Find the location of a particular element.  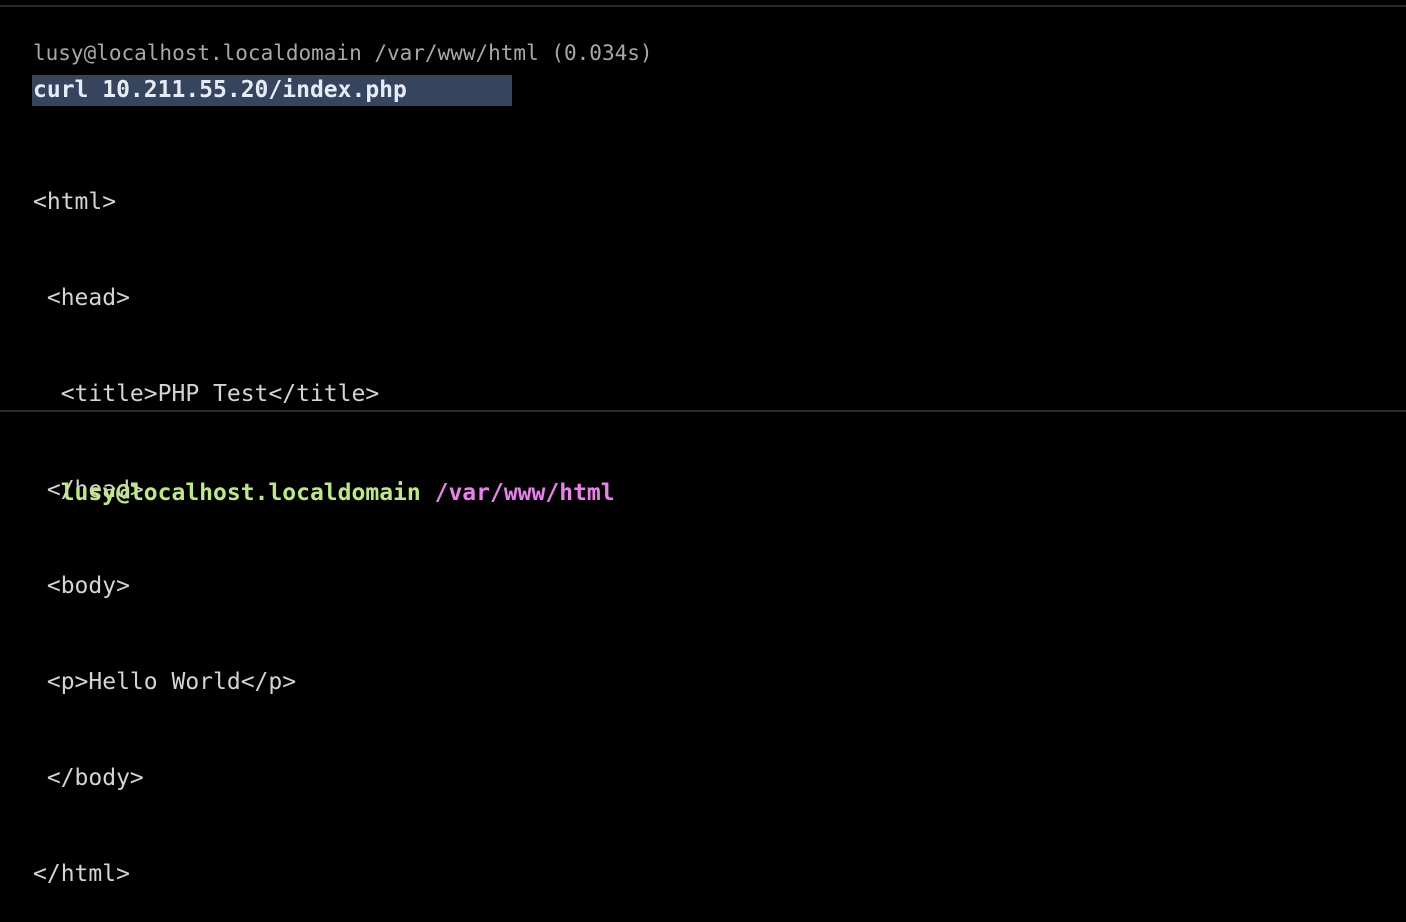

prompt-path: /var/www/html is located at coordinates (524, 493).